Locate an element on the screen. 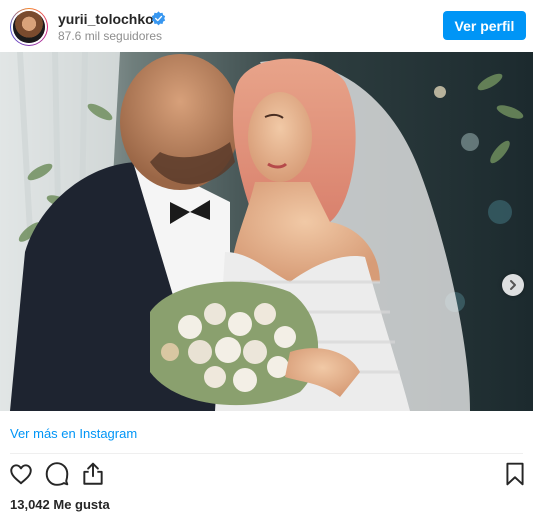 This screenshot has height=517, width=533. comment-icon is located at coordinates (57, 474).